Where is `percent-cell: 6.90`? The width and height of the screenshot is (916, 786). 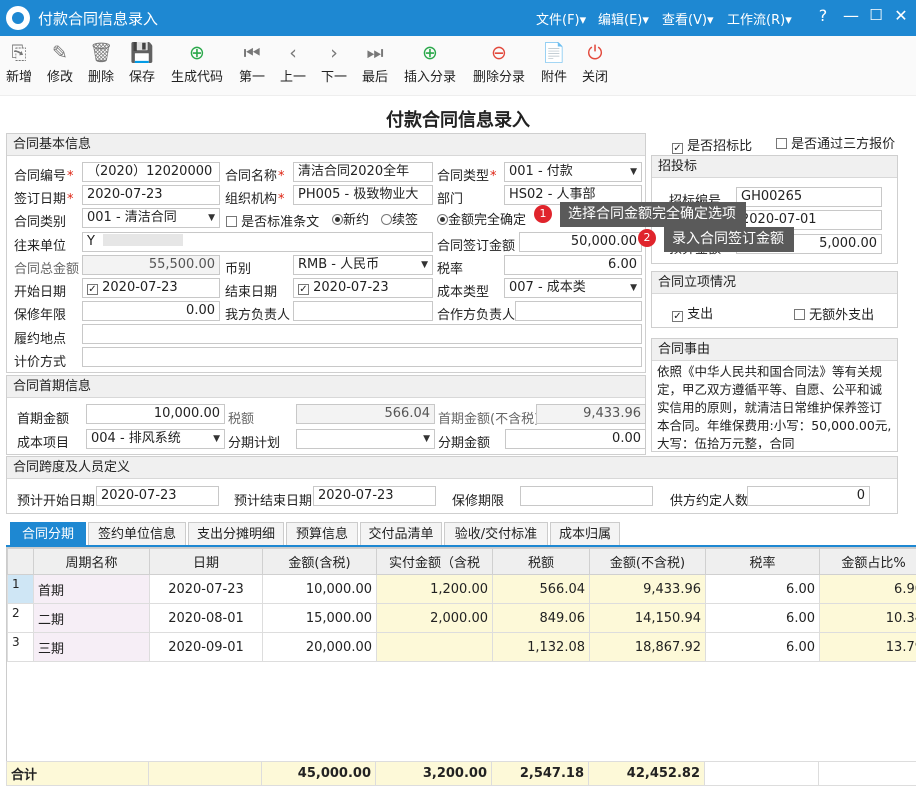
percent-cell: 6.90 is located at coordinates (867, 589).